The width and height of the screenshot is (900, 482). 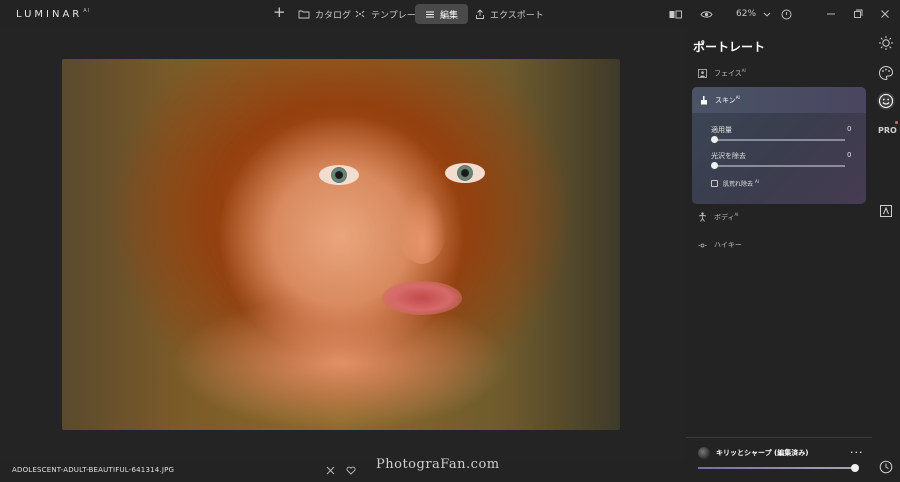 I want to click on portrait-tab, so click(x=886, y=101).